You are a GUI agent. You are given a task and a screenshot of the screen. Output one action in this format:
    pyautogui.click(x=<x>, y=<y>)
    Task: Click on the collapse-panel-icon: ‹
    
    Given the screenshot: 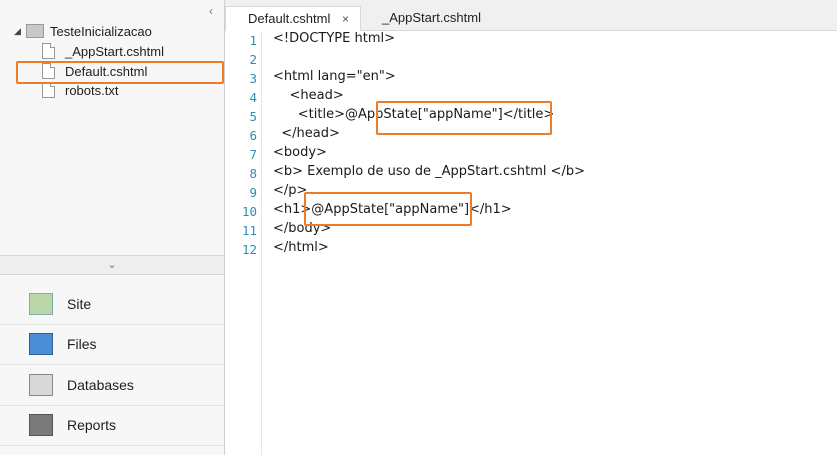 What is the action you would take?
    pyautogui.click(x=211, y=11)
    